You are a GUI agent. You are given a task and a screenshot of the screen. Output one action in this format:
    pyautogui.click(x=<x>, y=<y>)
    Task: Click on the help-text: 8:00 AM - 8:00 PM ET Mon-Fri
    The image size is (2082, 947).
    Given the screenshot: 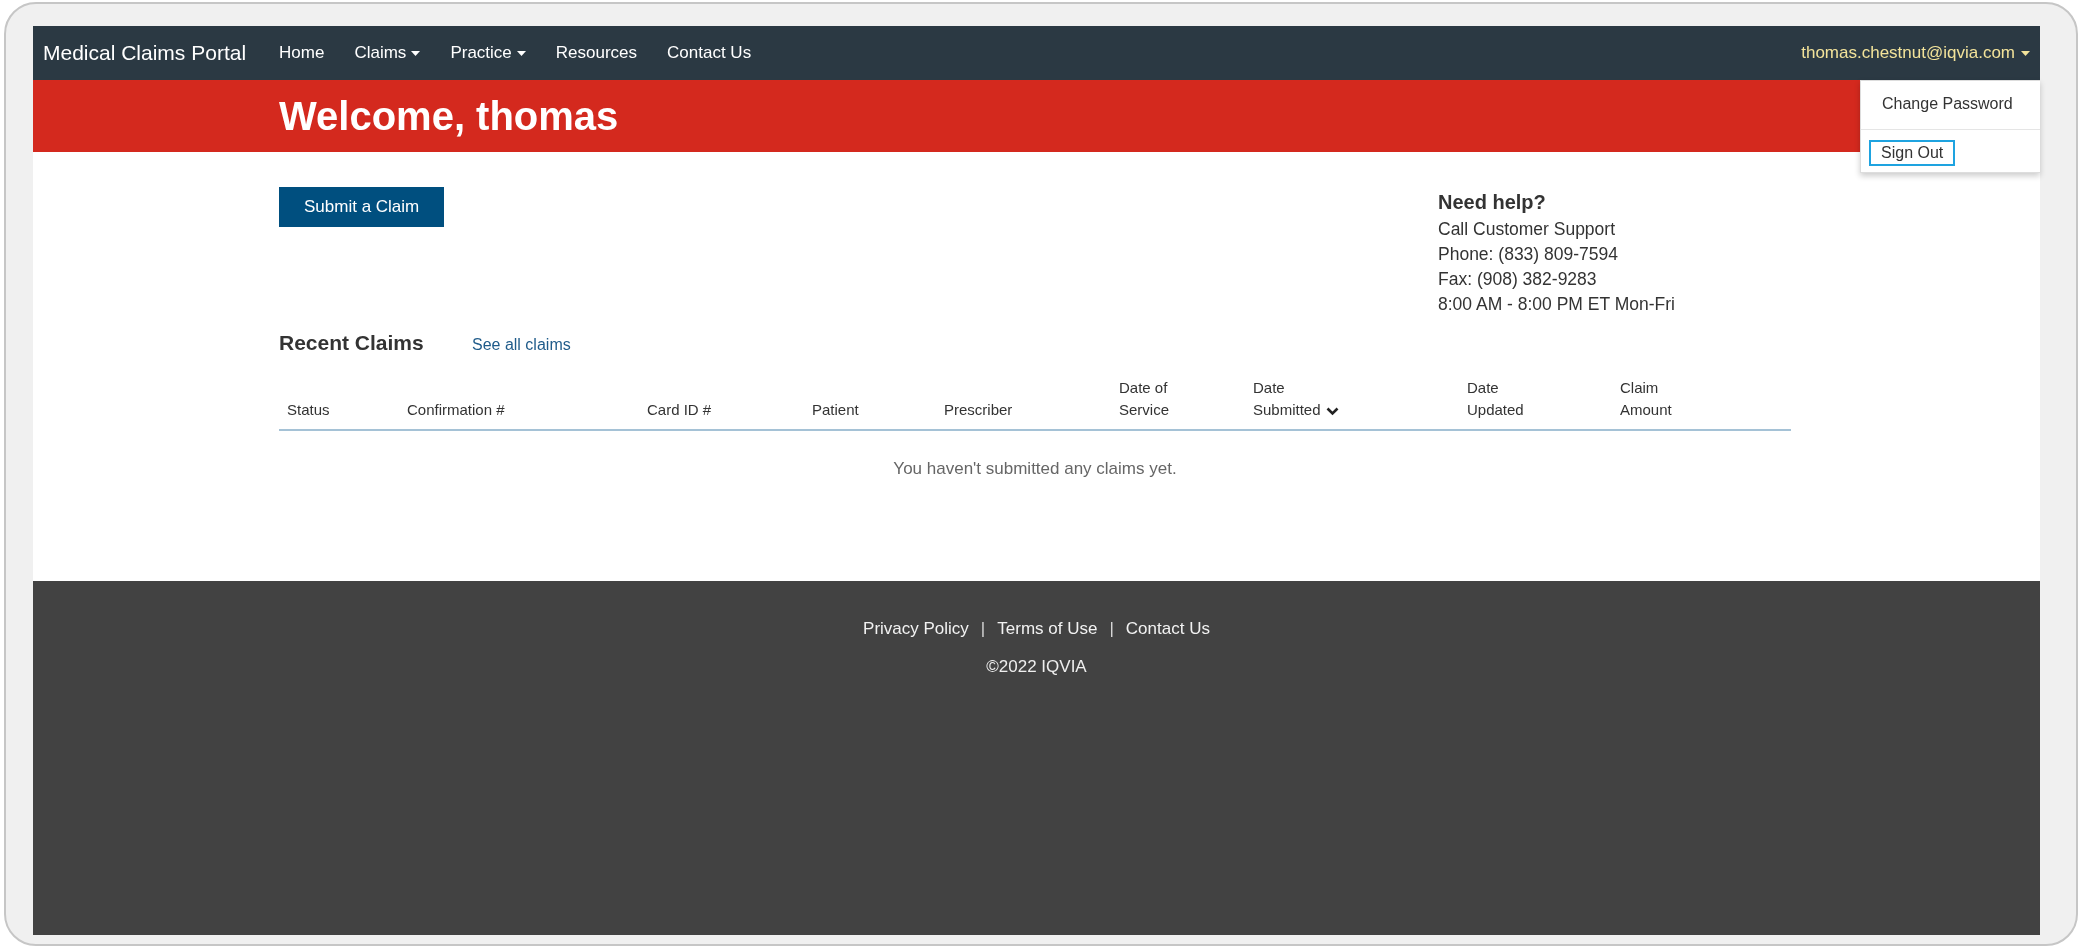 What is the action you would take?
    pyautogui.click(x=1557, y=304)
    